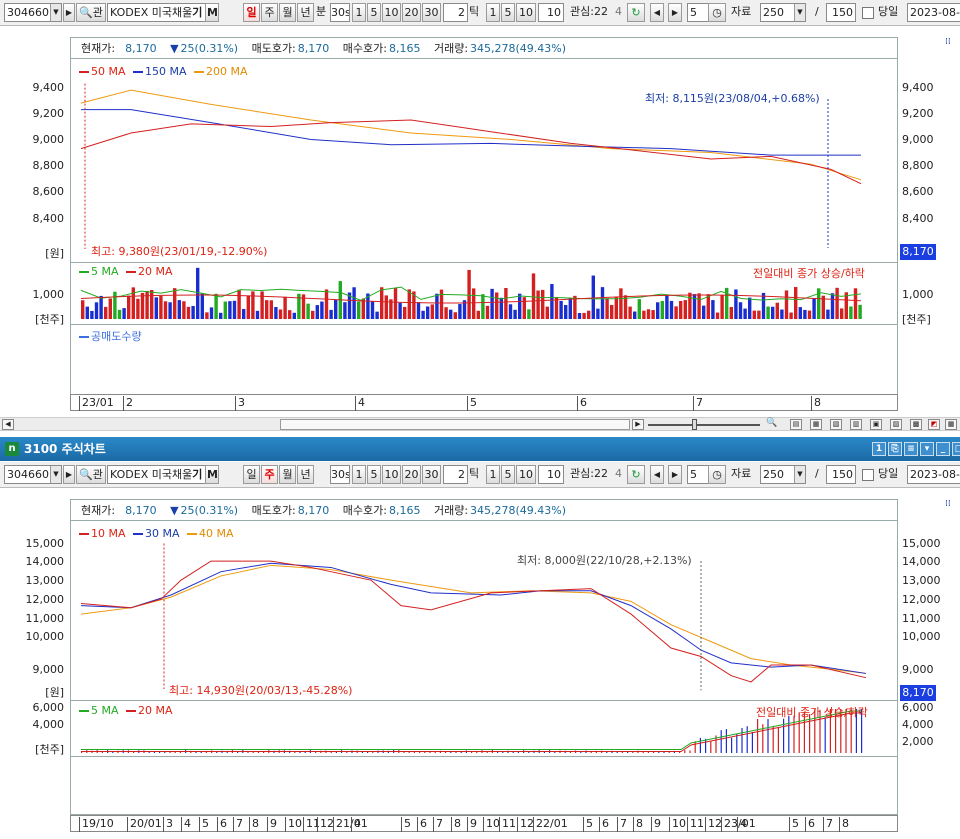 The image size is (960, 839). What do you see at coordinates (484, 729) in the screenshot?
I see `bottom-volume-plot: 5 MA 20 MA 전일대비 종가 상승/하락` at bounding box center [484, 729].